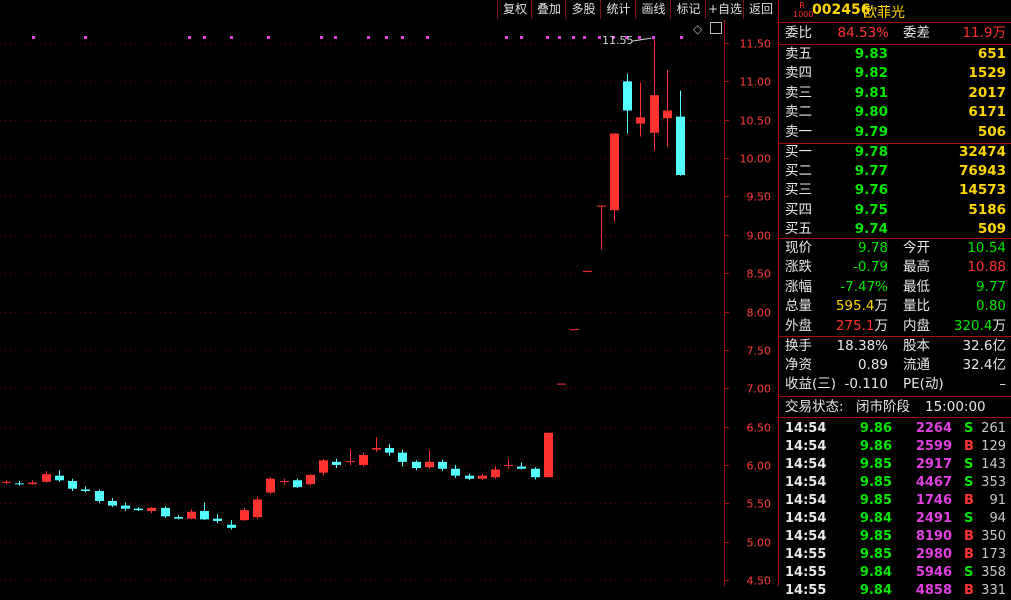  Describe the element at coordinates (798, 365) in the screenshot. I see `stat-label: 净资` at that location.